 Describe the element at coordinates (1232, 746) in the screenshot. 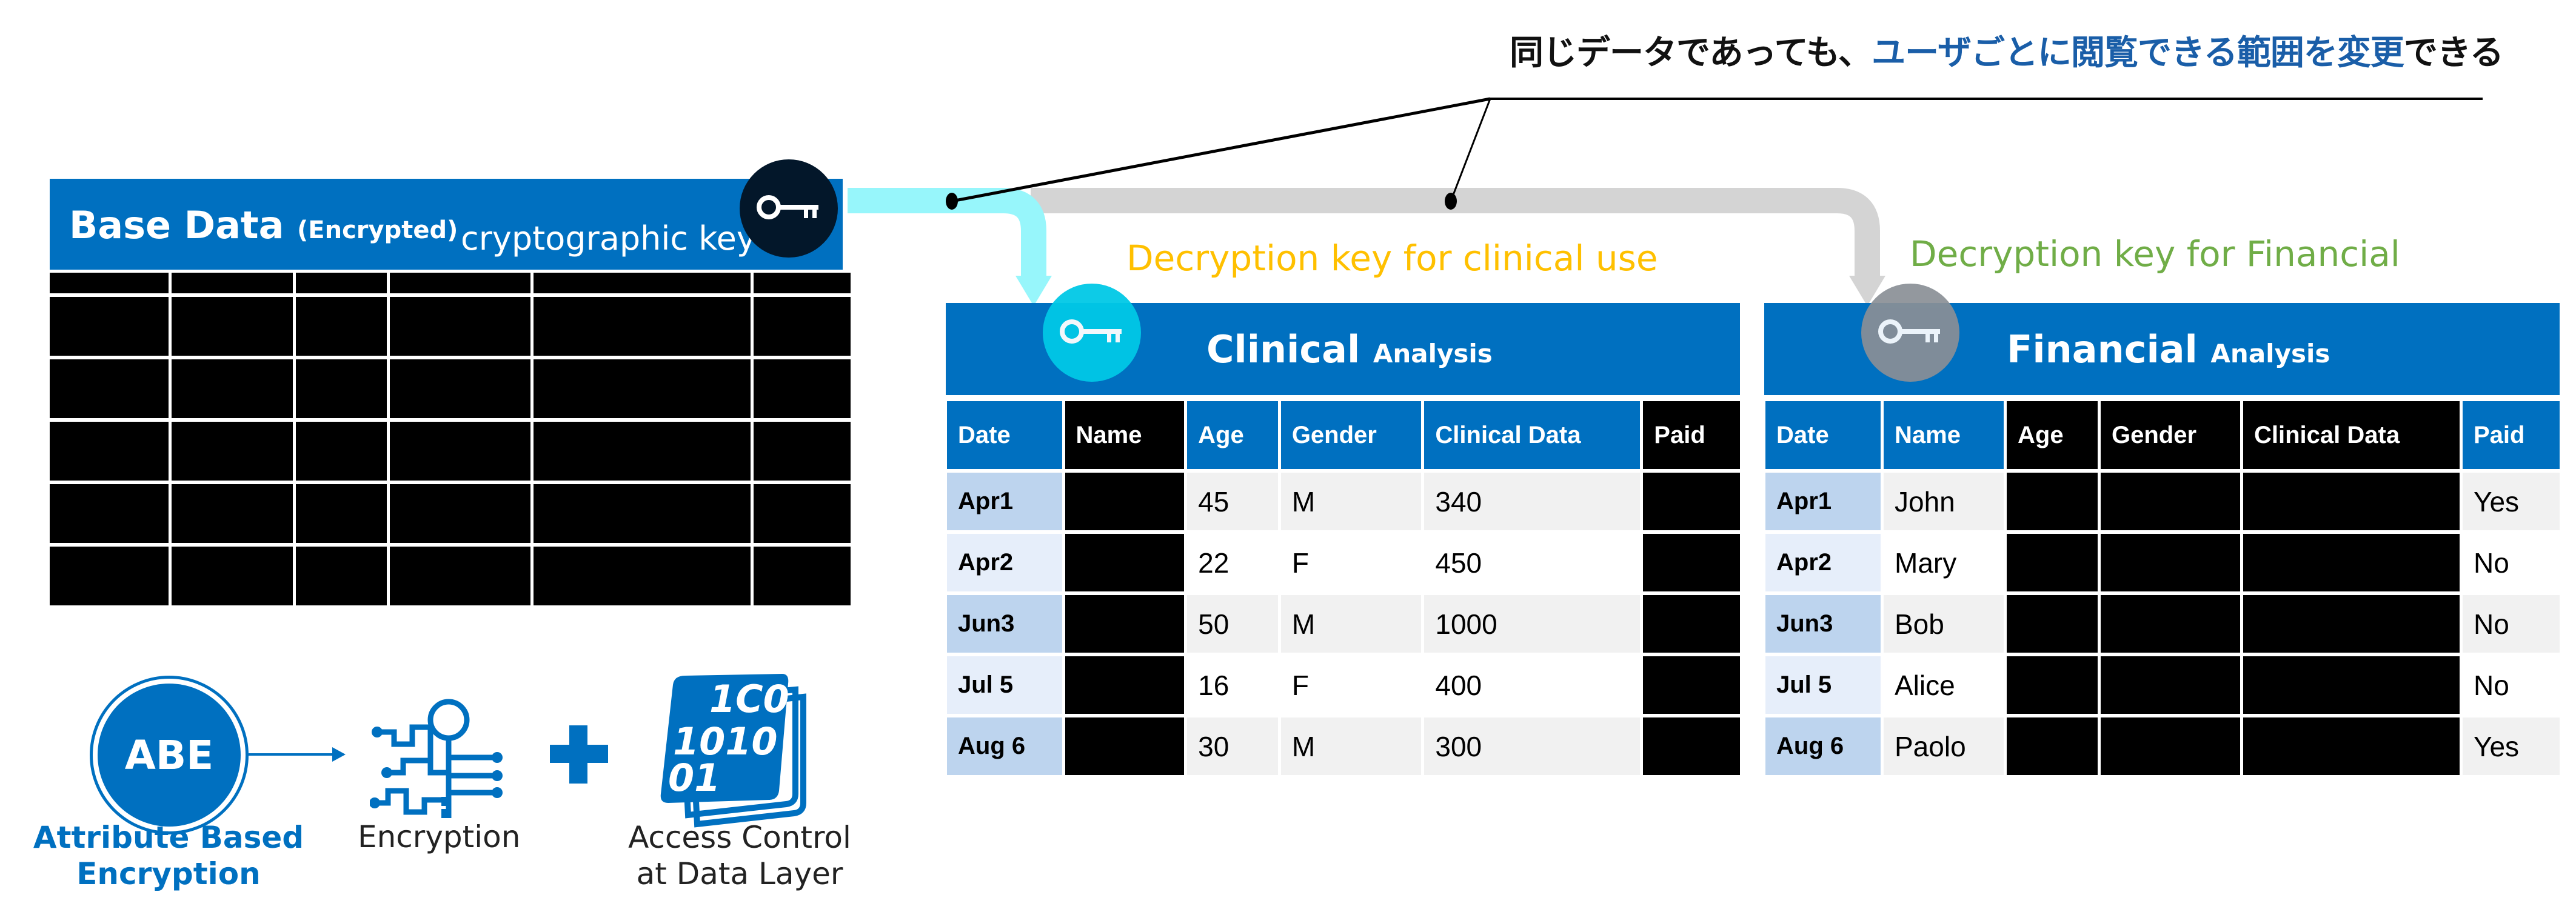

I see `table-cell: 30` at that location.